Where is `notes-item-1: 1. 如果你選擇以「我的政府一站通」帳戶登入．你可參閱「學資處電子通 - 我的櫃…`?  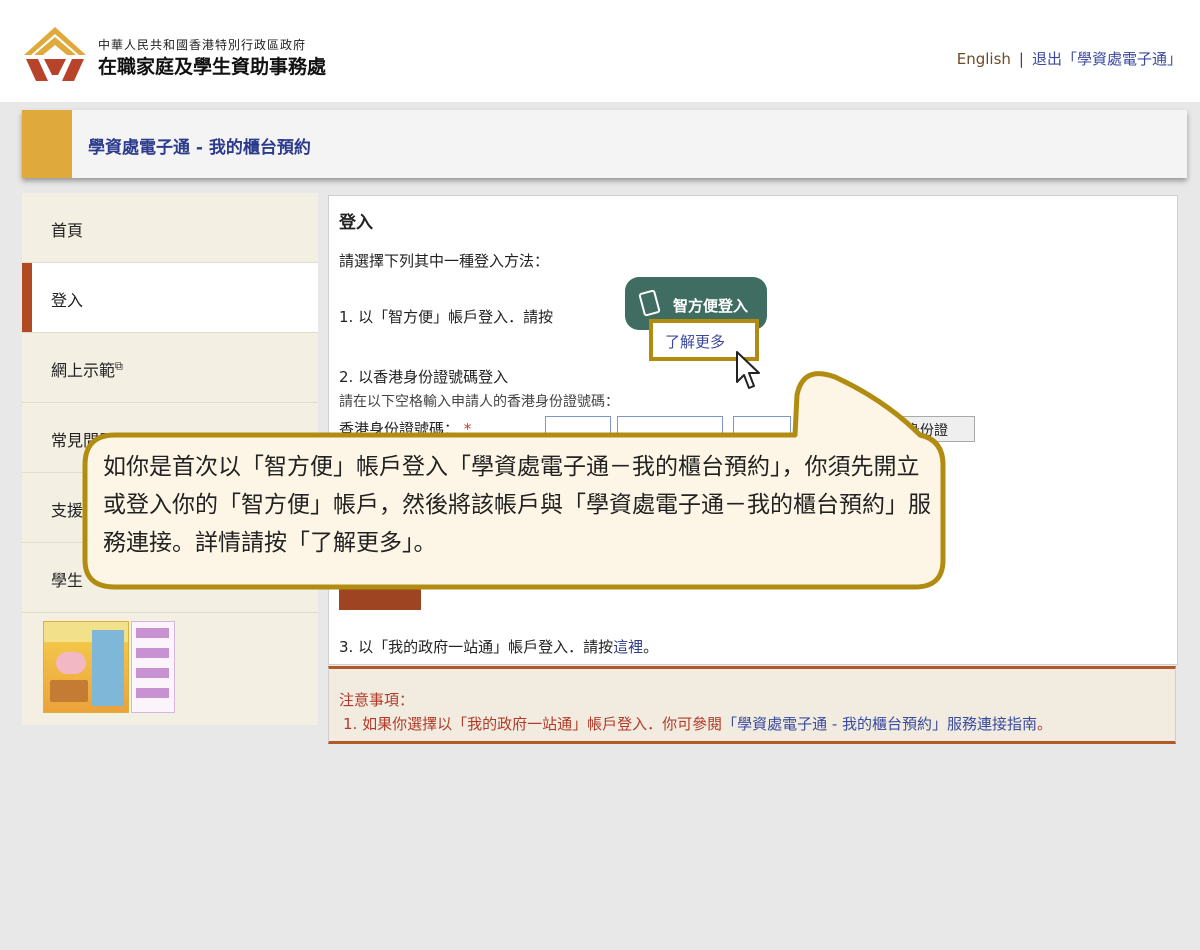
notes-item-1: 1. 如果你選擇以「我的政府一站通」帳戶登入．你可參閱「學資處電子通 - 我的櫃… is located at coordinates (698, 724).